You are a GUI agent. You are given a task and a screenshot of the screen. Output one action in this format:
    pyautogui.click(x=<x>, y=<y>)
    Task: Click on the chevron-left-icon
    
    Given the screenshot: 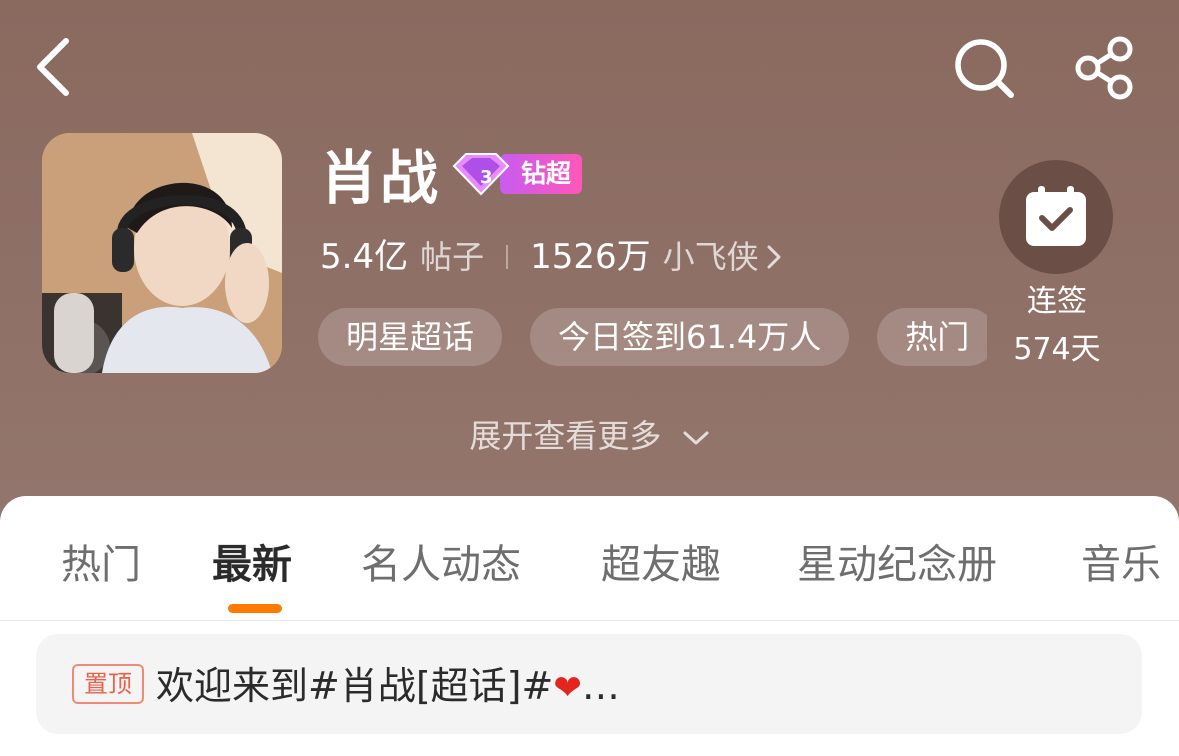 What is the action you would take?
    pyautogui.click(x=53, y=67)
    